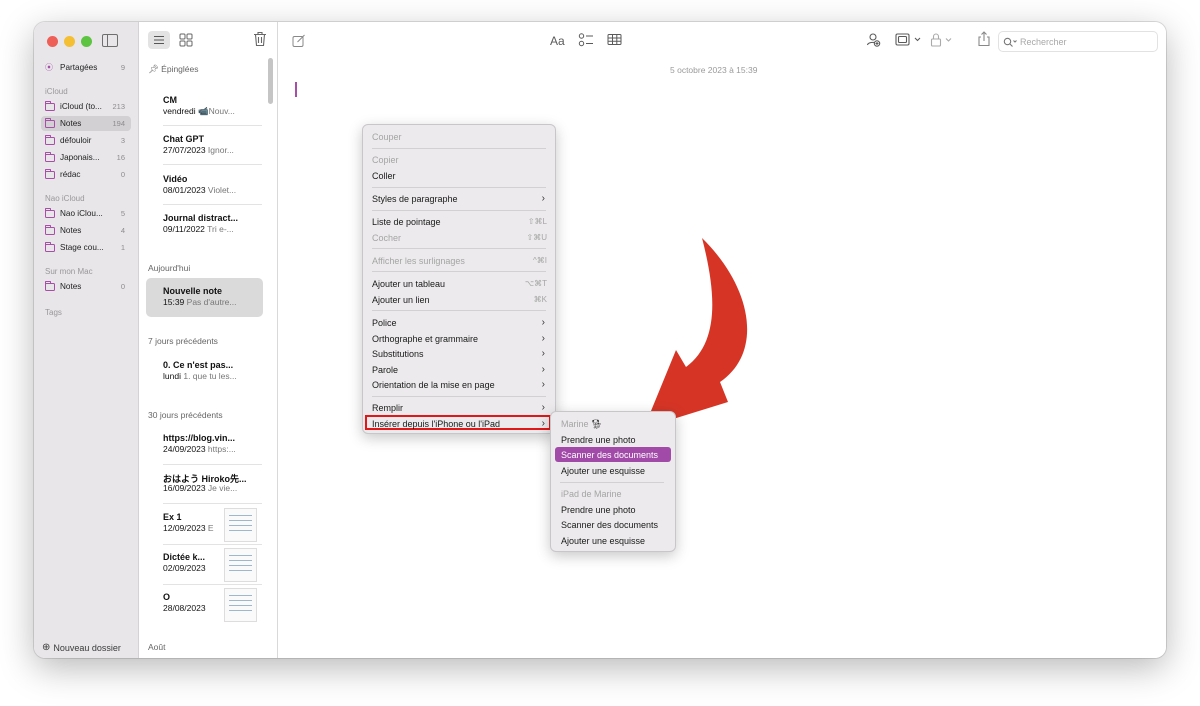 This screenshot has width=1200, height=706. I want to click on list-view-button, so click(159, 40).